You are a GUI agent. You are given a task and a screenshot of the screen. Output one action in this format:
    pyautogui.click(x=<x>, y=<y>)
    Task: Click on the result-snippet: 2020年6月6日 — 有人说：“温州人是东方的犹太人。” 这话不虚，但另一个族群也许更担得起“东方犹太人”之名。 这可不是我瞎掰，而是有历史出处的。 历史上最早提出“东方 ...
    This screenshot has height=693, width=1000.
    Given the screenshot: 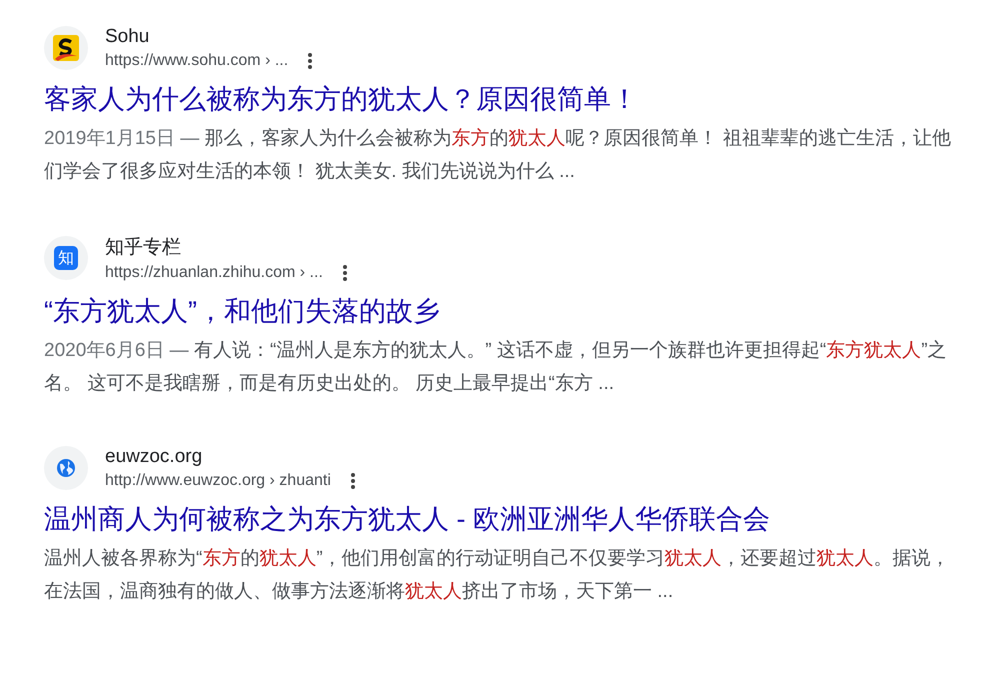 What is the action you would take?
    pyautogui.click(x=496, y=367)
    